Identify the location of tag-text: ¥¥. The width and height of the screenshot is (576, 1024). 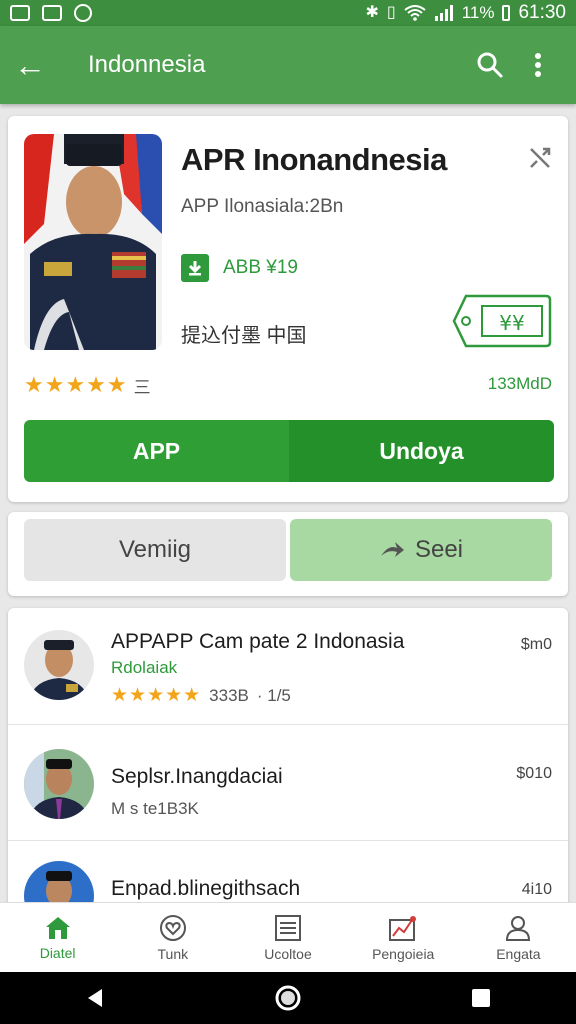
(511, 323).